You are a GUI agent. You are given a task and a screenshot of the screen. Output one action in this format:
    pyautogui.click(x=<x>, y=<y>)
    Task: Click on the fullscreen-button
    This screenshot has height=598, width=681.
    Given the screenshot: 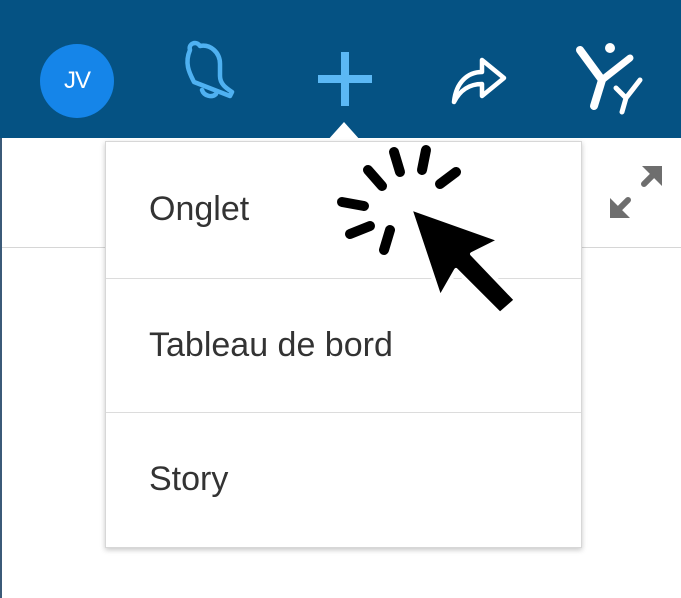 What is the action you would take?
    pyautogui.click(x=636, y=192)
    